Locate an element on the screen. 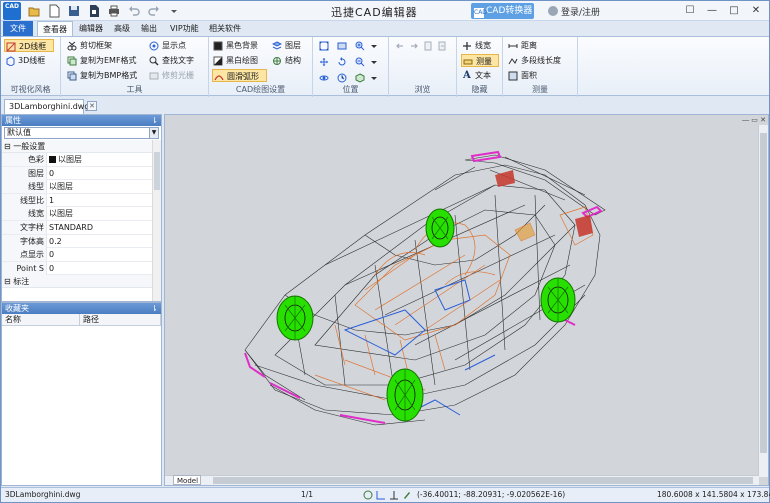 Image resolution: width=770 pixels, height=503 pixels. property-row: 色彩 以图层 is located at coordinates (81, 160).